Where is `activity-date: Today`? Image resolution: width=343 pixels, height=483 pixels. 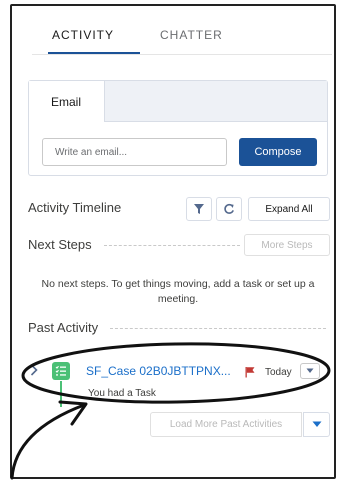
activity-date: Today is located at coordinates (278, 372).